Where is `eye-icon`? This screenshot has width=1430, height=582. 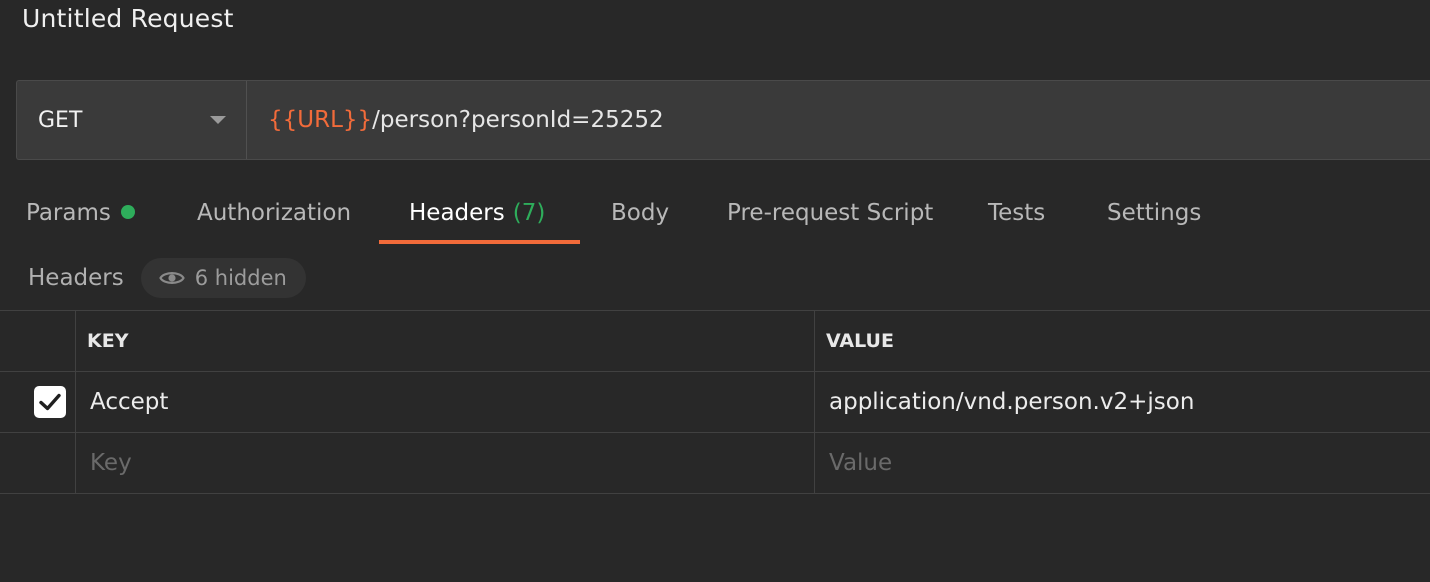 eye-icon is located at coordinates (171, 278).